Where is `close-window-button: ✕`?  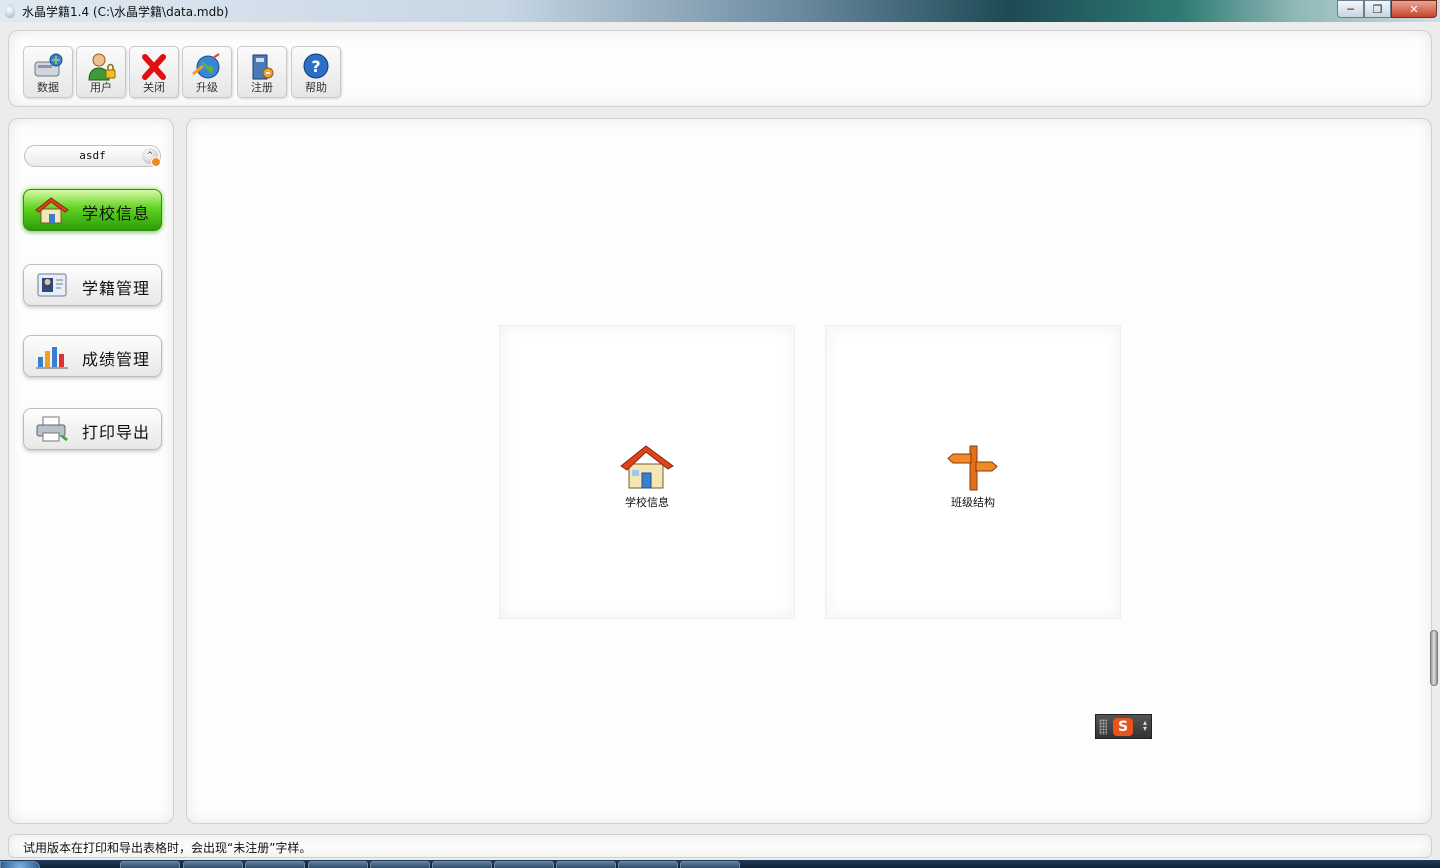 close-window-button: ✕ is located at coordinates (1414, 9).